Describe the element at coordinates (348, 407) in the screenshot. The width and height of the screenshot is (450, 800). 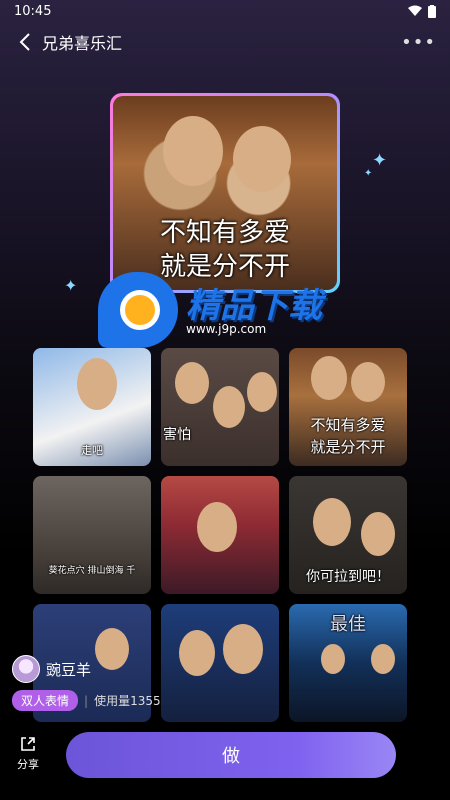
I see `sticker-cell: 不知有多爱 就是分不开` at that location.